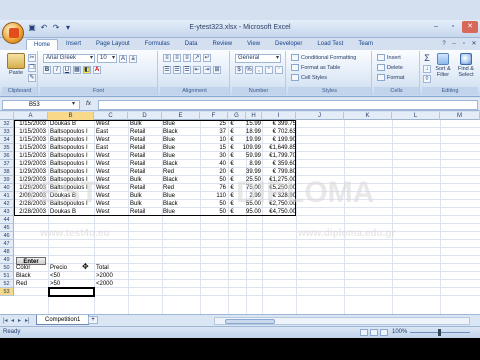  I want to click on row-header-44: 44, so click(7, 220).